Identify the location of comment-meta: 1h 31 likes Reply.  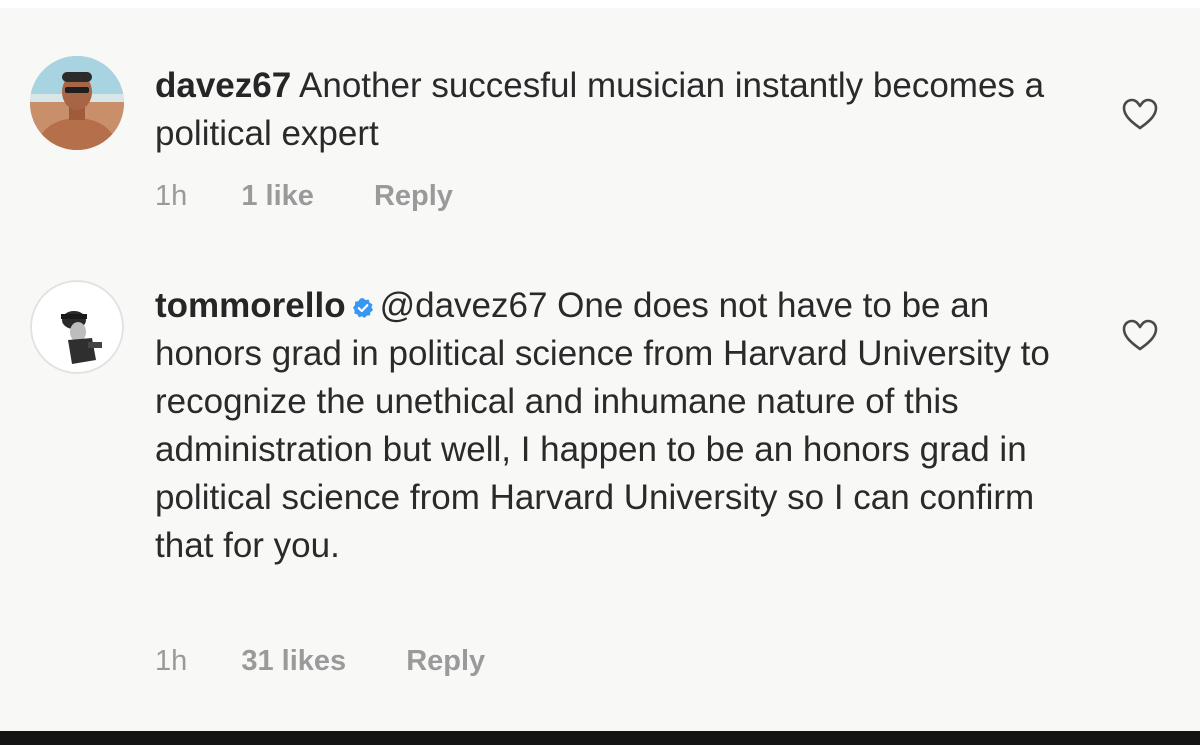
(320, 661).